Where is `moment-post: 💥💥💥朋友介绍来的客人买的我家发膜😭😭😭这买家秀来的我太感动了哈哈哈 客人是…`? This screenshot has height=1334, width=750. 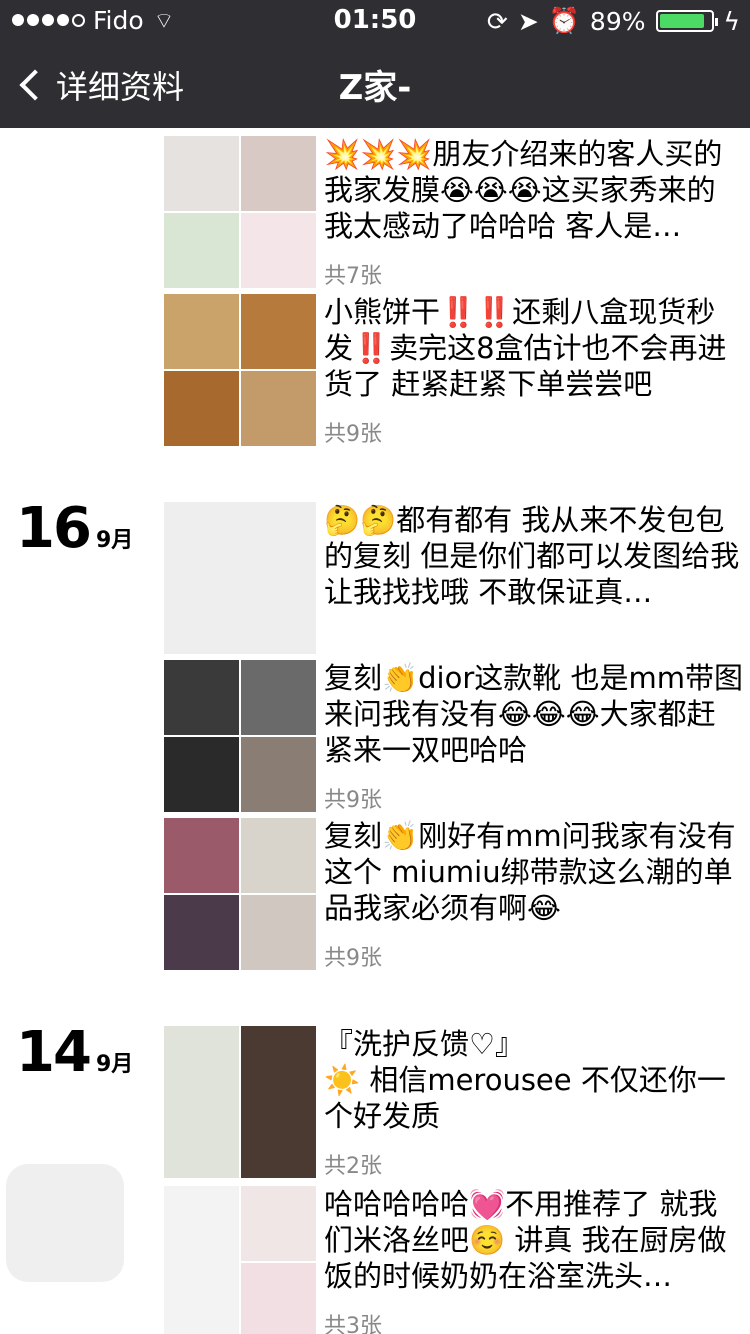
moment-post: 💥💥💥朋友介绍来的客人买的我家发膜😭😭😭这买家秀来的我太感动了哈哈哈 客人是… is located at coordinates (457, 212).